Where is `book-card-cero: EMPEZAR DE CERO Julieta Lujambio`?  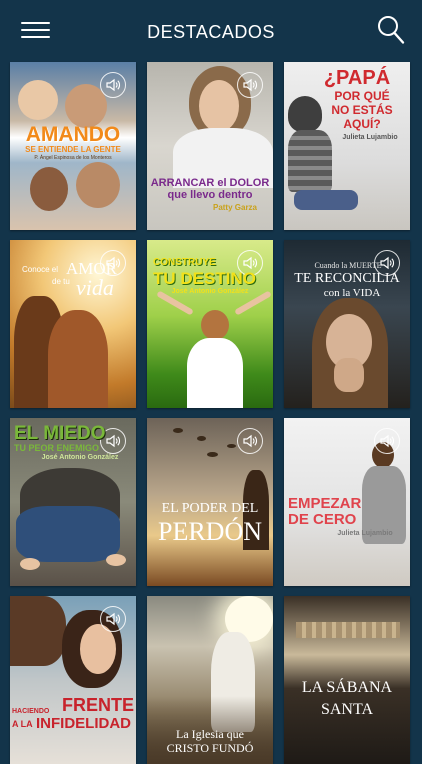 book-card-cero: EMPEZAR DE CERO Julieta Lujambio is located at coordinates (347, 502).